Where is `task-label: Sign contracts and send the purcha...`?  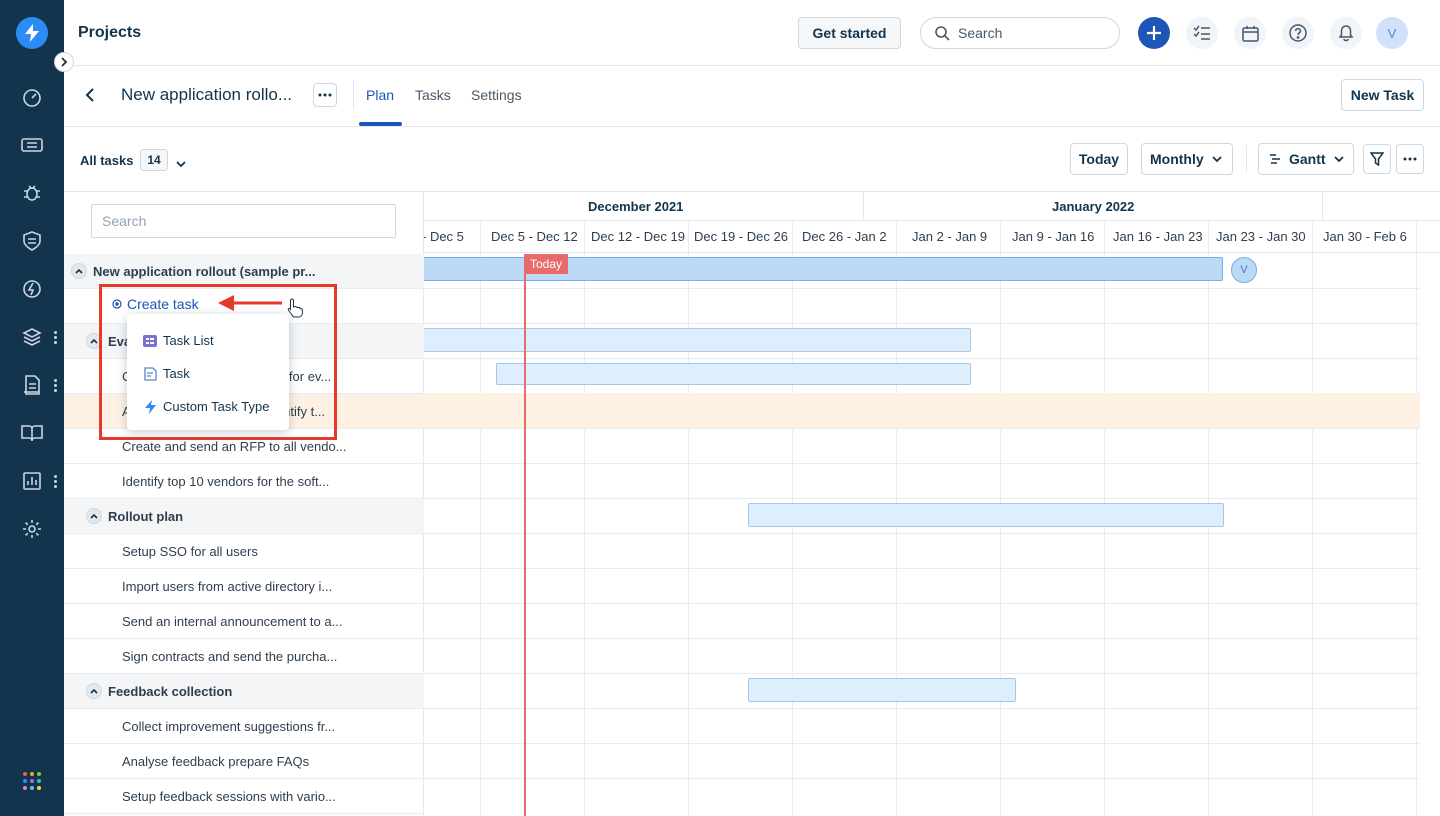
task-label: Sign contracts and send the purcha... is located at coordinates (230, 656).